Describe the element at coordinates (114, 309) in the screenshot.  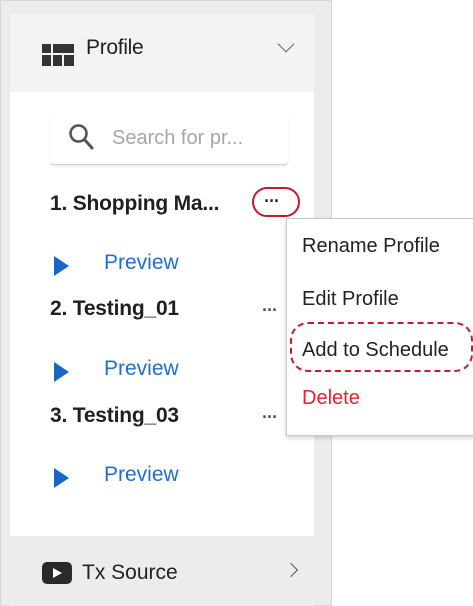
I see `profile-item-title: 2. Testing_01` at that location.